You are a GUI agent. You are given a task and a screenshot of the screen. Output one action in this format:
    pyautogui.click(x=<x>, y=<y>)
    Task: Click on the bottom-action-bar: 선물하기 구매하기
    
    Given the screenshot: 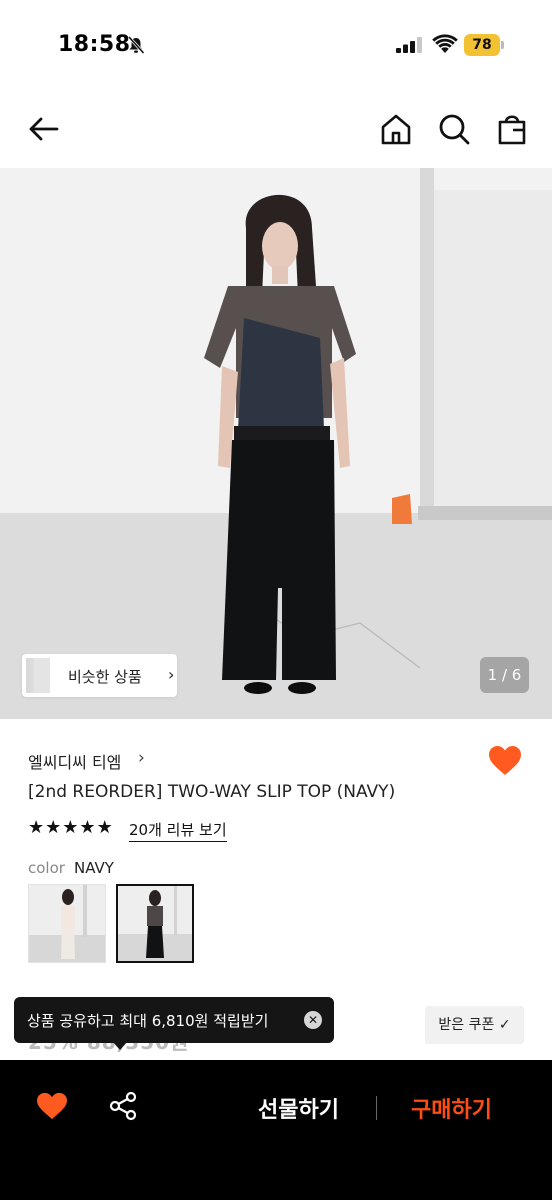 What is the action you would take?
    pyautogui.click(x=276, y=1130)
    